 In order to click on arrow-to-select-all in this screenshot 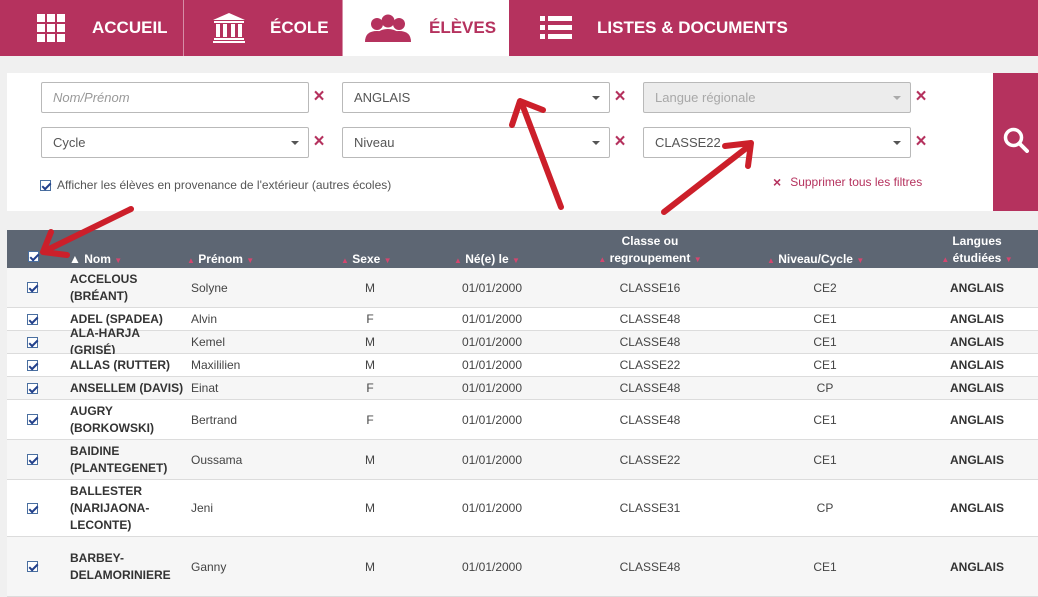, I will do `click(87, 232)`.